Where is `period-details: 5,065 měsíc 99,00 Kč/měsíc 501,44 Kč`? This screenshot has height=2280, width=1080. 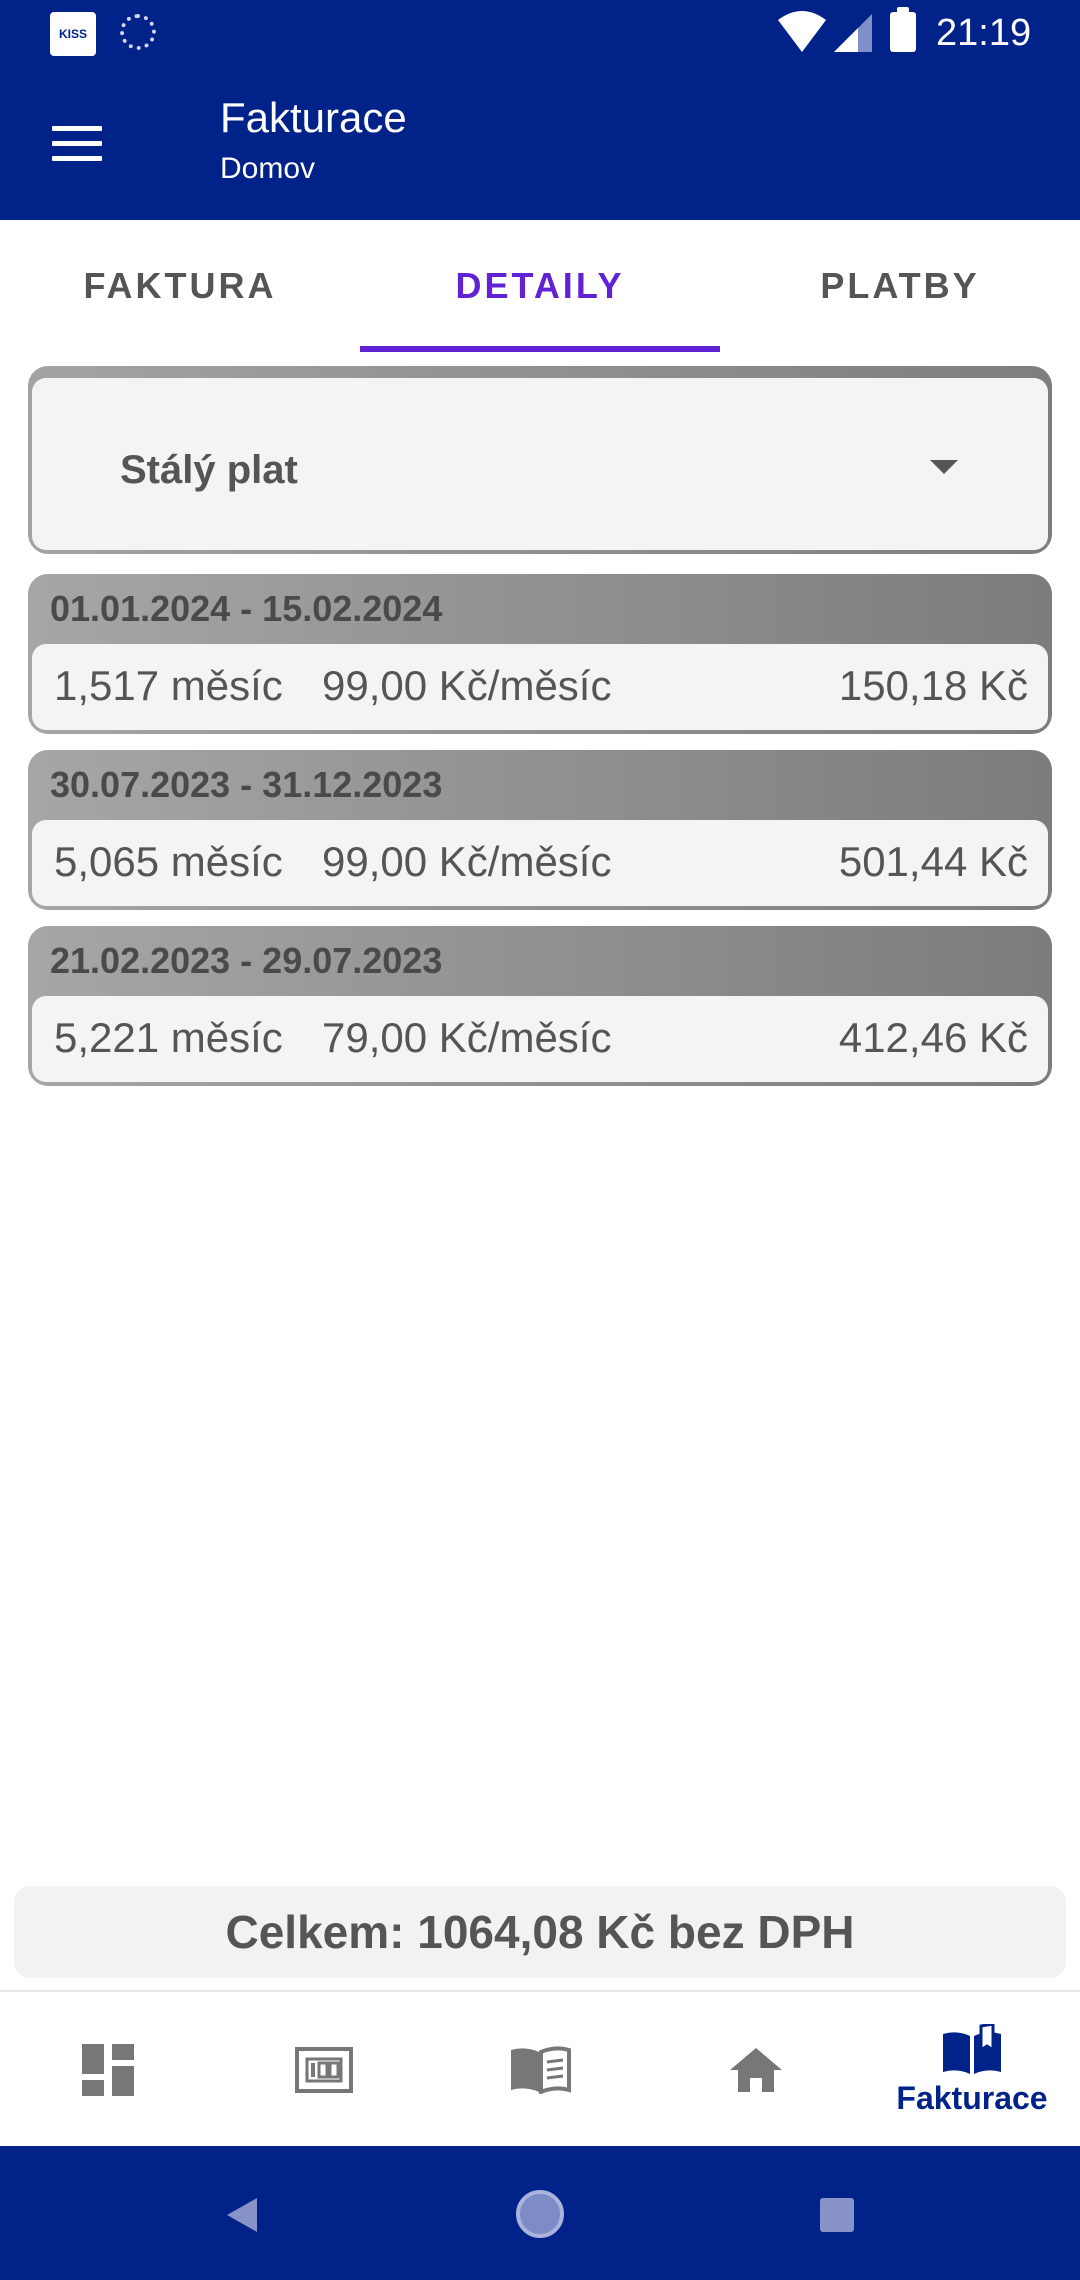
period-details: 5,065 měsíc 99,00 Kč/měsíc 501,44 Kč is located at coordinates (540, 863).